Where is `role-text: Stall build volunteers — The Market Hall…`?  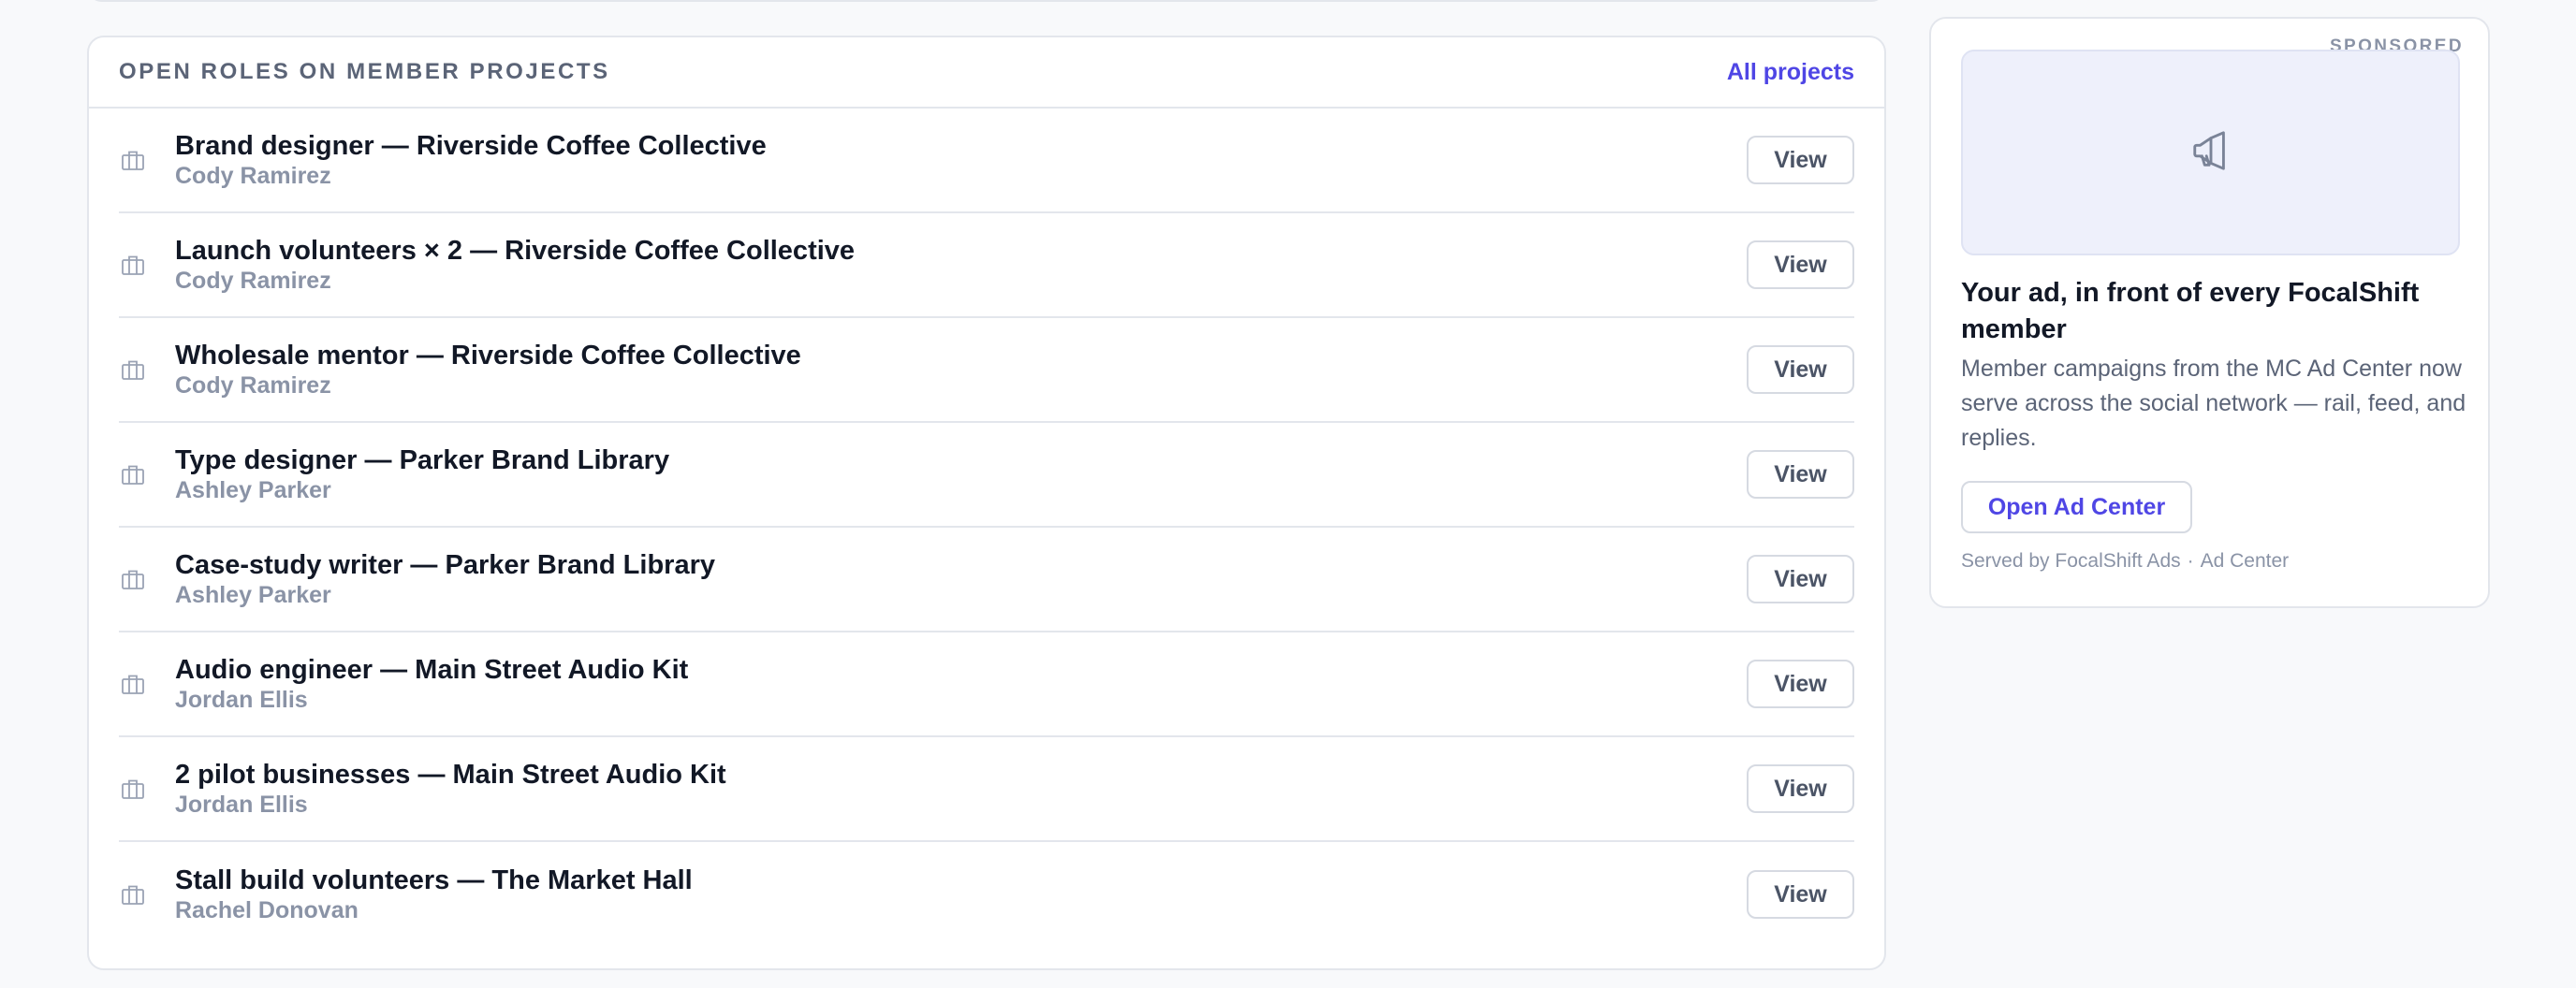
role-text: Stall build volunteers — The Market Hall… is located at coordinates (961, 894).